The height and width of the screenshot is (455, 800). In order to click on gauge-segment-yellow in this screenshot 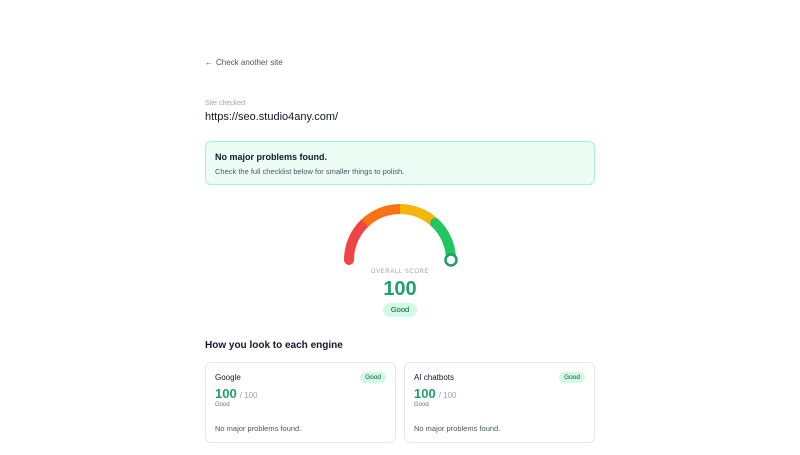, I will do `click(419, 215)`.